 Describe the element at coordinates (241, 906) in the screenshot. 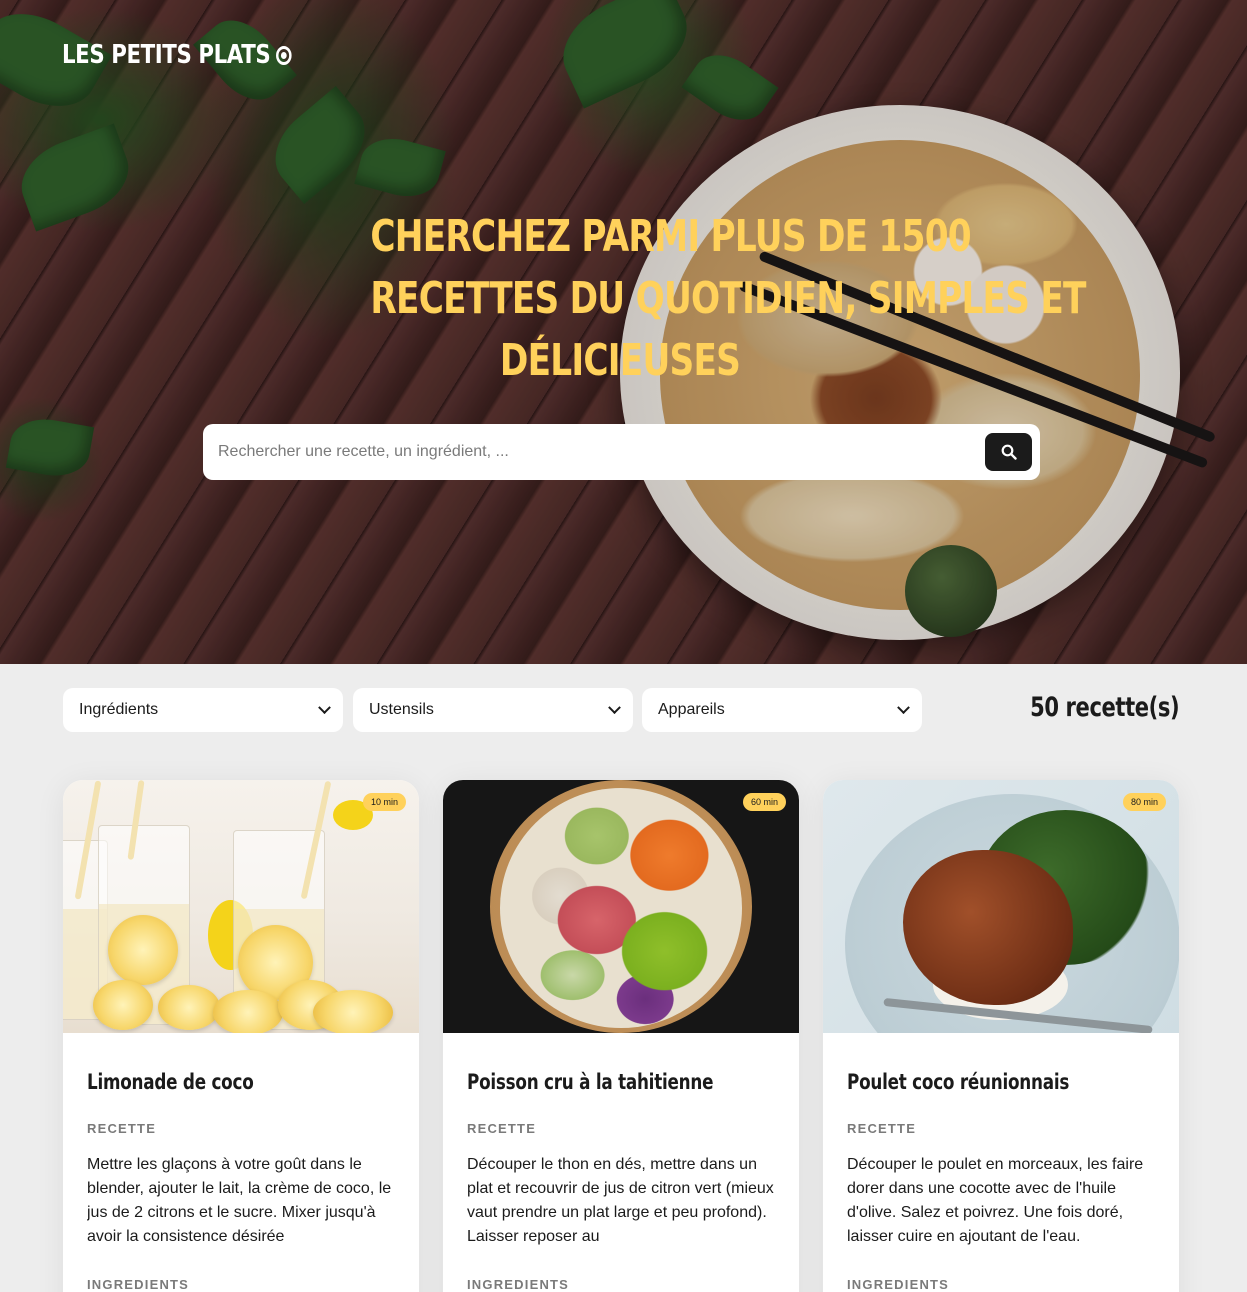

I see `recipe-image-limonade` at that location.